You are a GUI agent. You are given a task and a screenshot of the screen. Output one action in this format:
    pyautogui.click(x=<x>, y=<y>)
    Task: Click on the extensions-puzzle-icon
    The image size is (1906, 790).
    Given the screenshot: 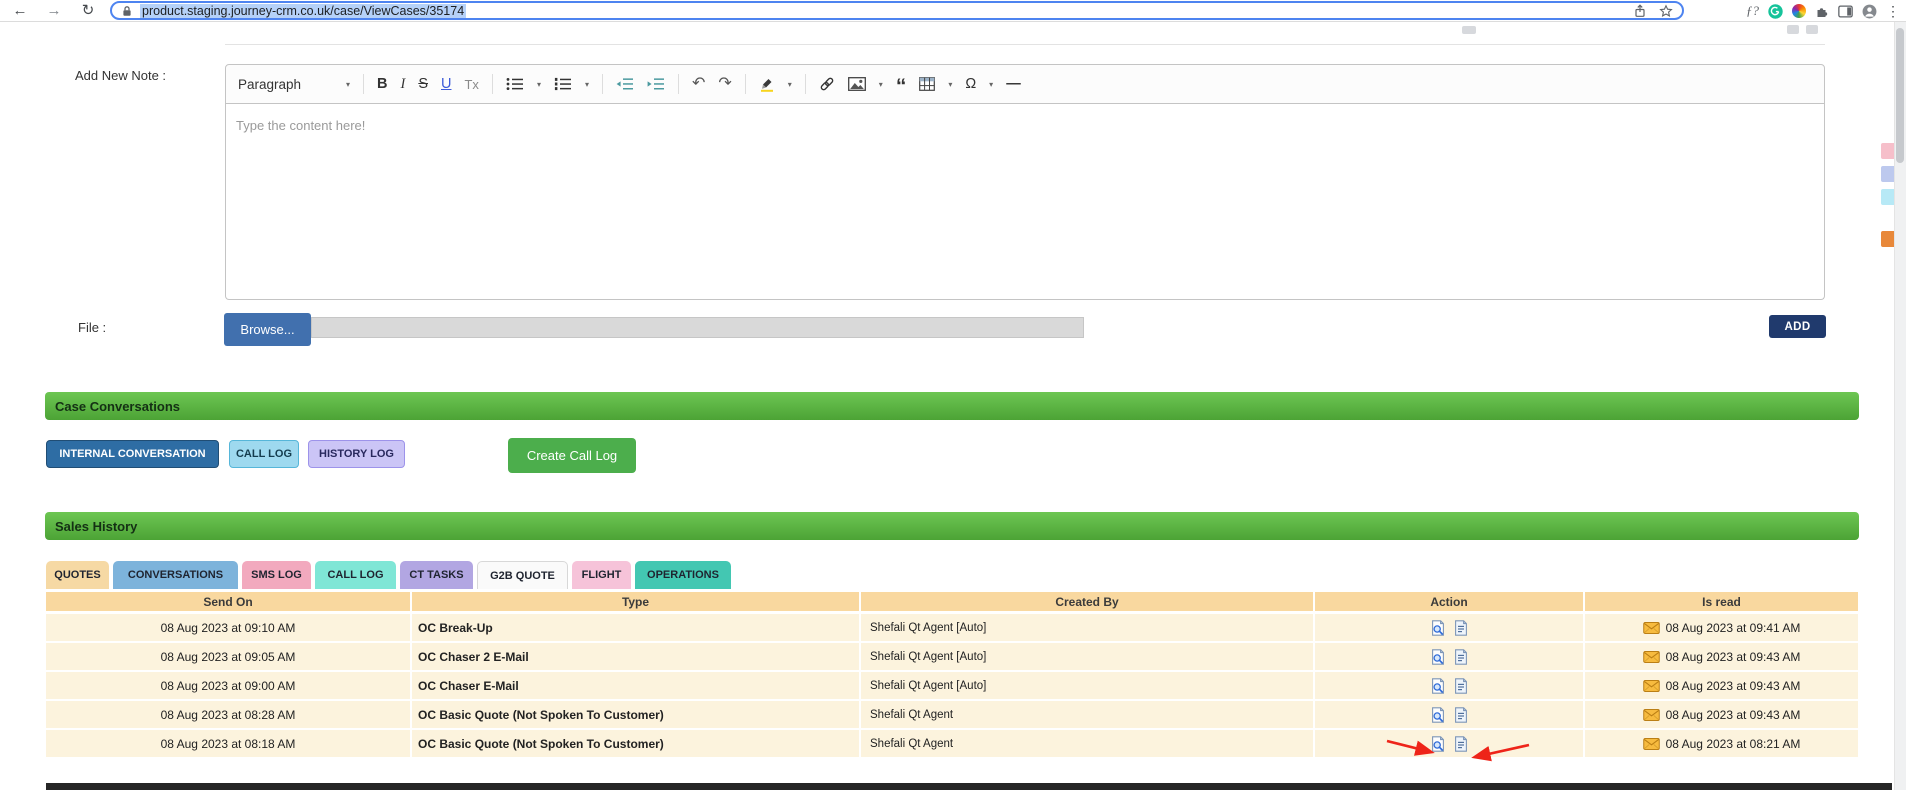 What is the action you would take?
    pyautogui.click(x=1822, y=11)
    